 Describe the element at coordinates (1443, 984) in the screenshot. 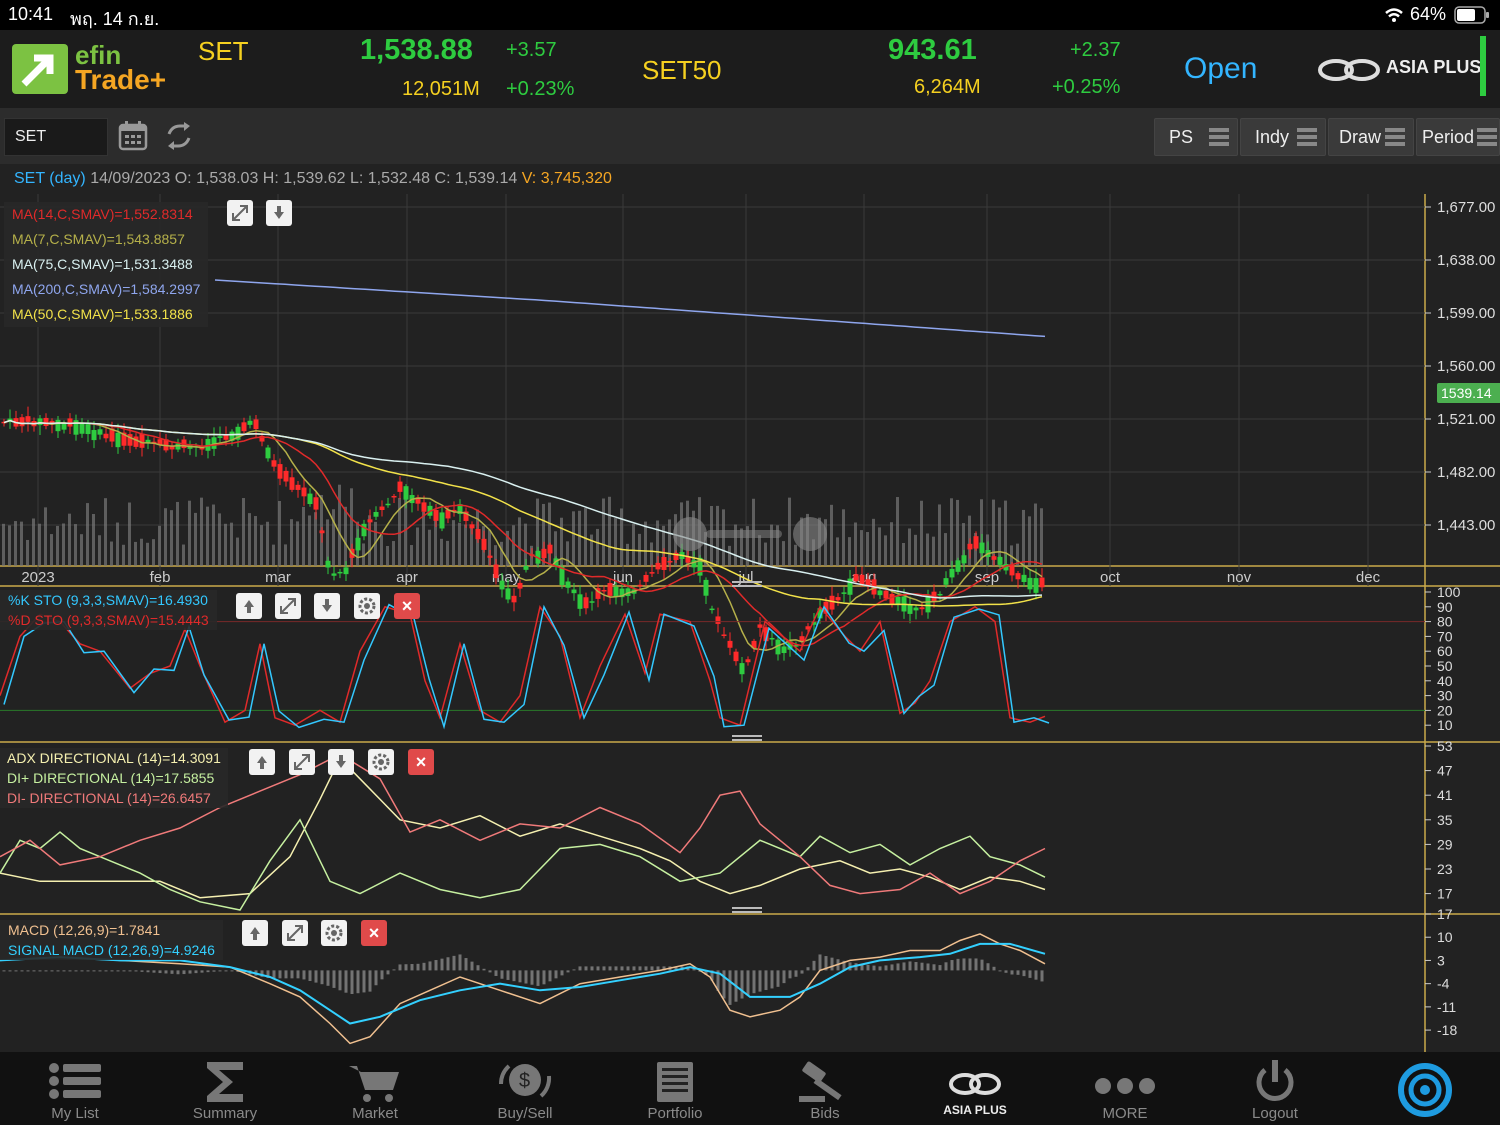

I see `macd-y-tick: -4` at that location.